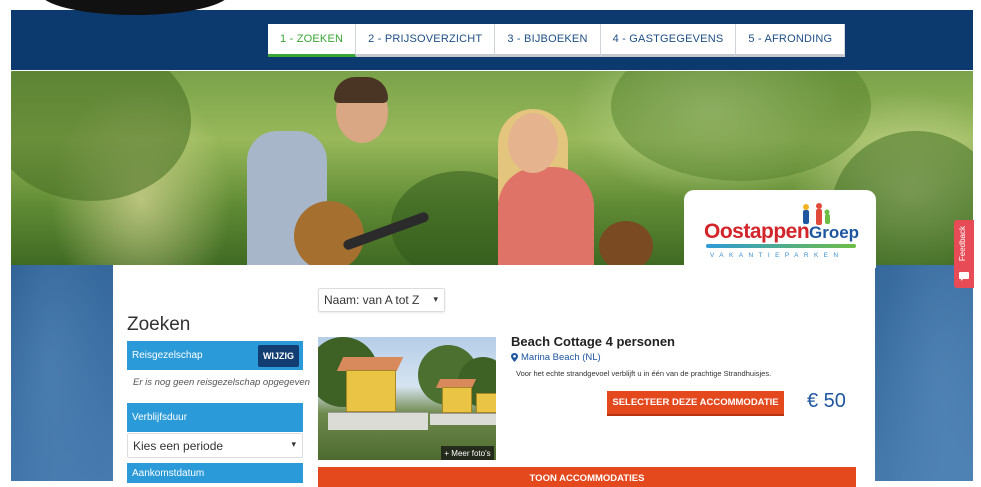  What do you see at coordinates (370, 364) in the screenshot?
I see `photo-roof` at bounding box center [370, 364].